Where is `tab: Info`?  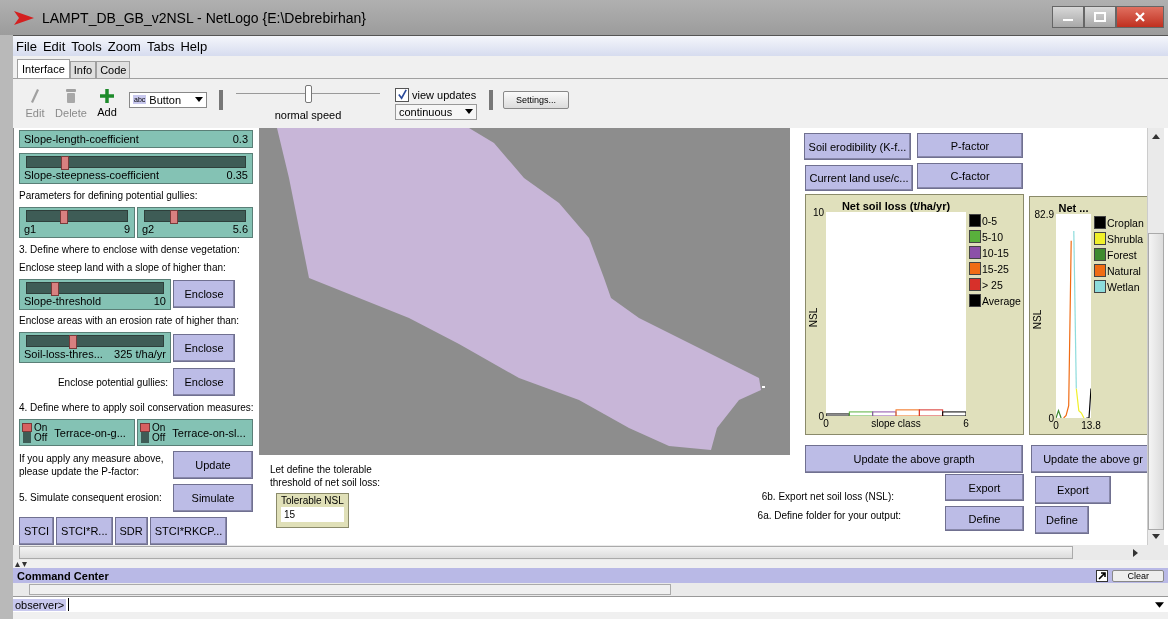
tab: Info is located at coordinates (83, 69).